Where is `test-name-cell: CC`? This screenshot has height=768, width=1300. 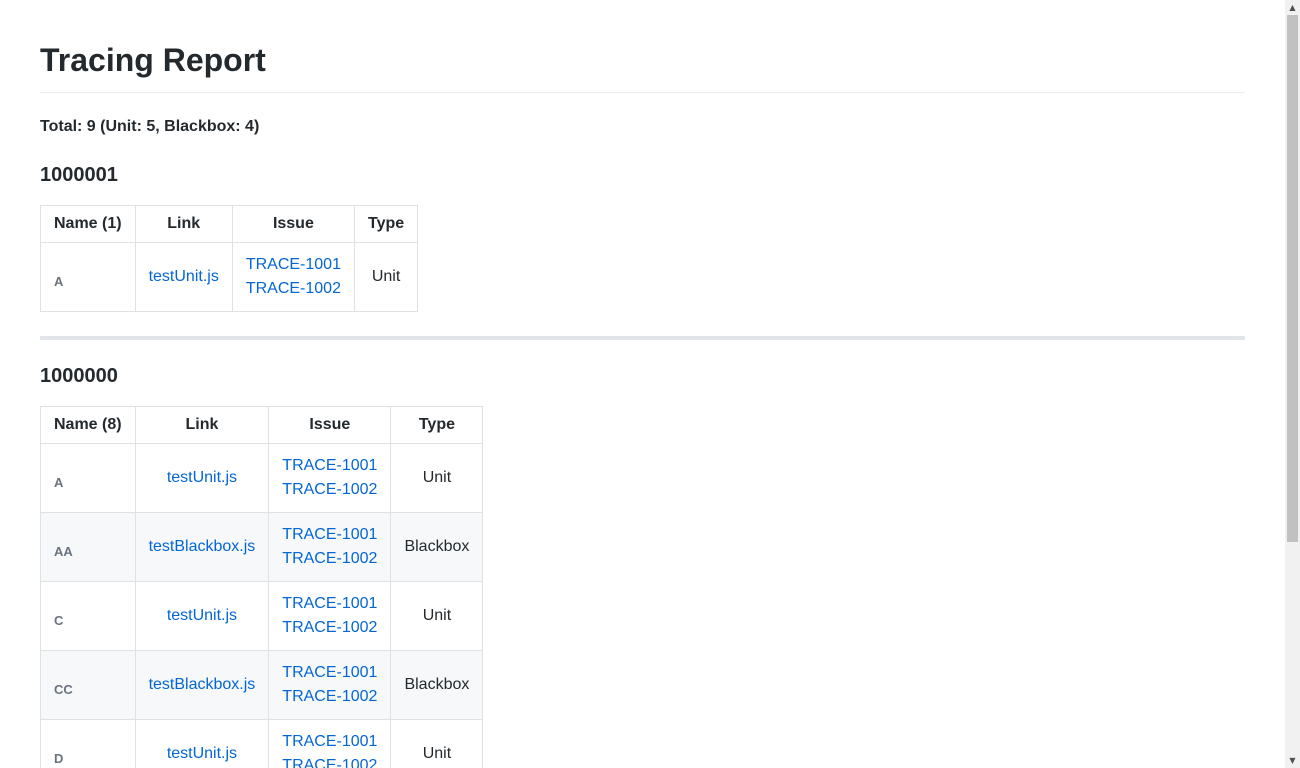 test-name-cell: CC is located at coordinates (88, 685).